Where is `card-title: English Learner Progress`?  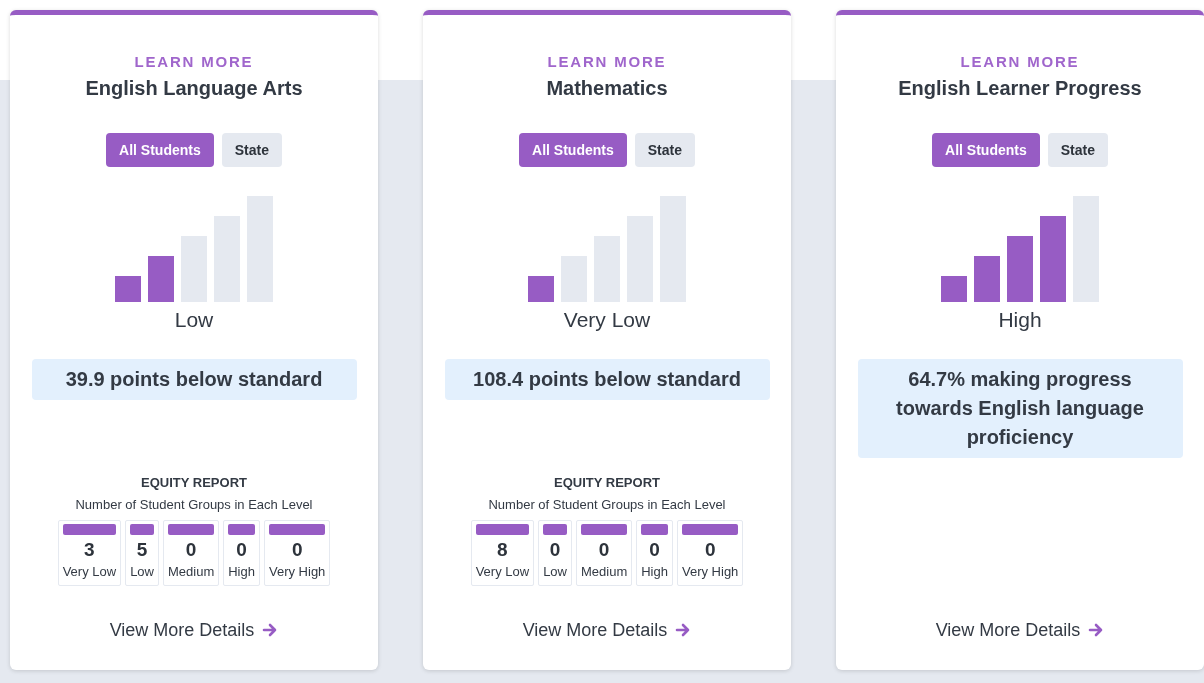 card-title: English Learner Progress is located at coordinates (1020, 88).